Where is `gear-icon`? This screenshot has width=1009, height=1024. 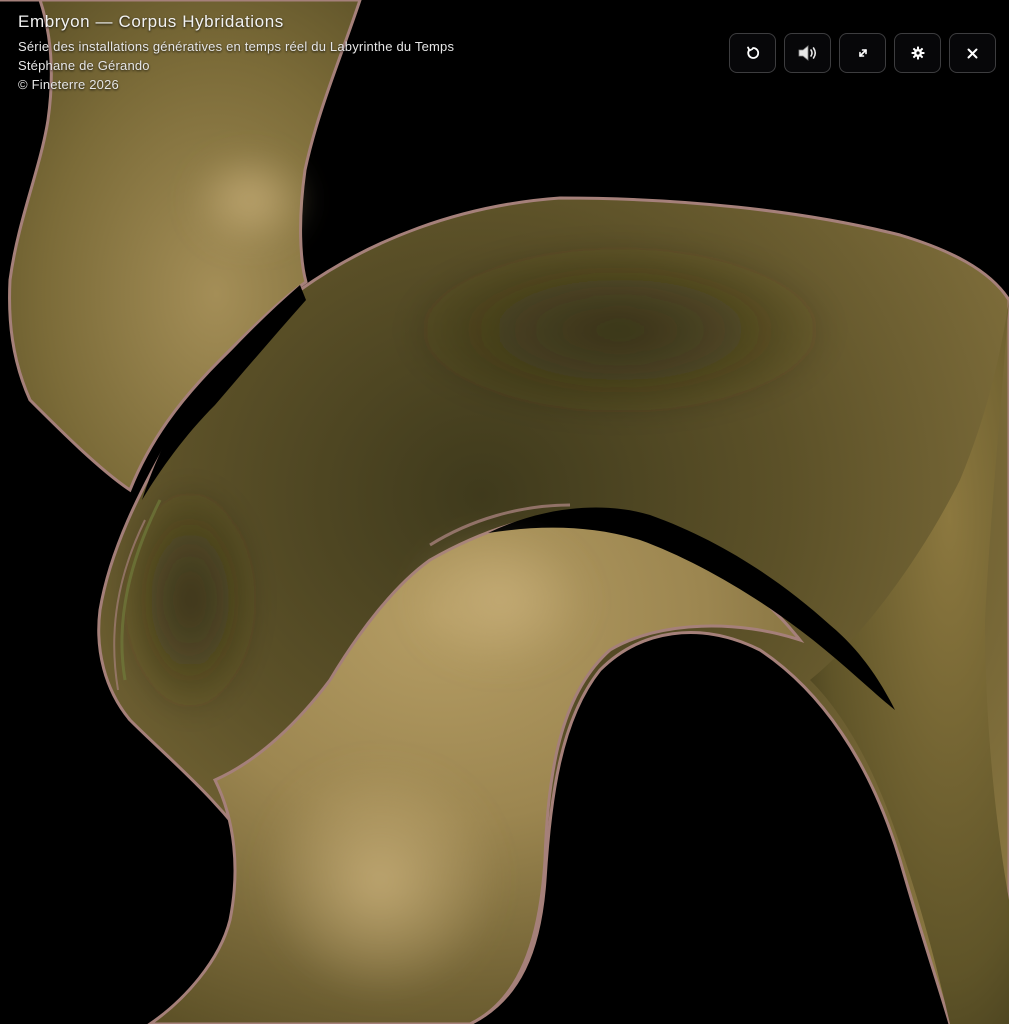 gear-icon is located at coordinates (918, 53).